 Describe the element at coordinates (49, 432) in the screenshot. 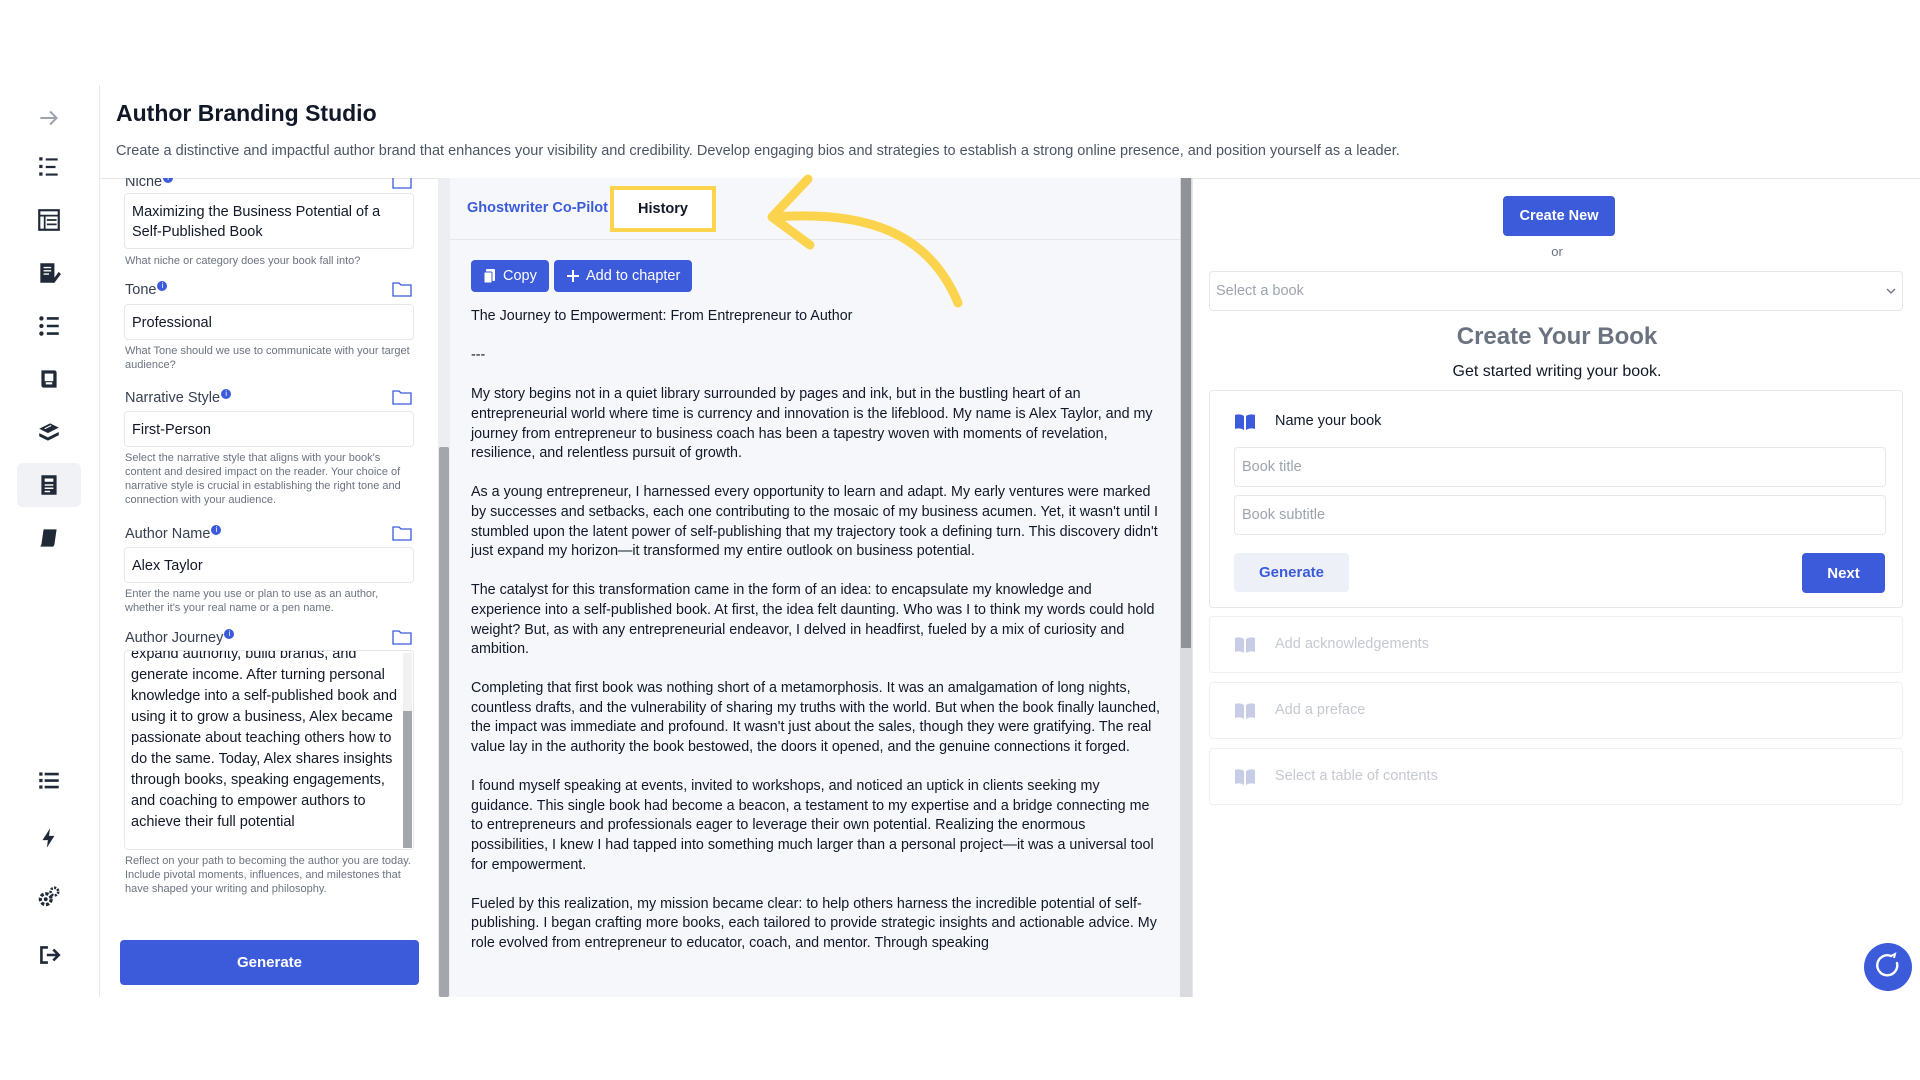

I see `books-stack-icon` at that location.